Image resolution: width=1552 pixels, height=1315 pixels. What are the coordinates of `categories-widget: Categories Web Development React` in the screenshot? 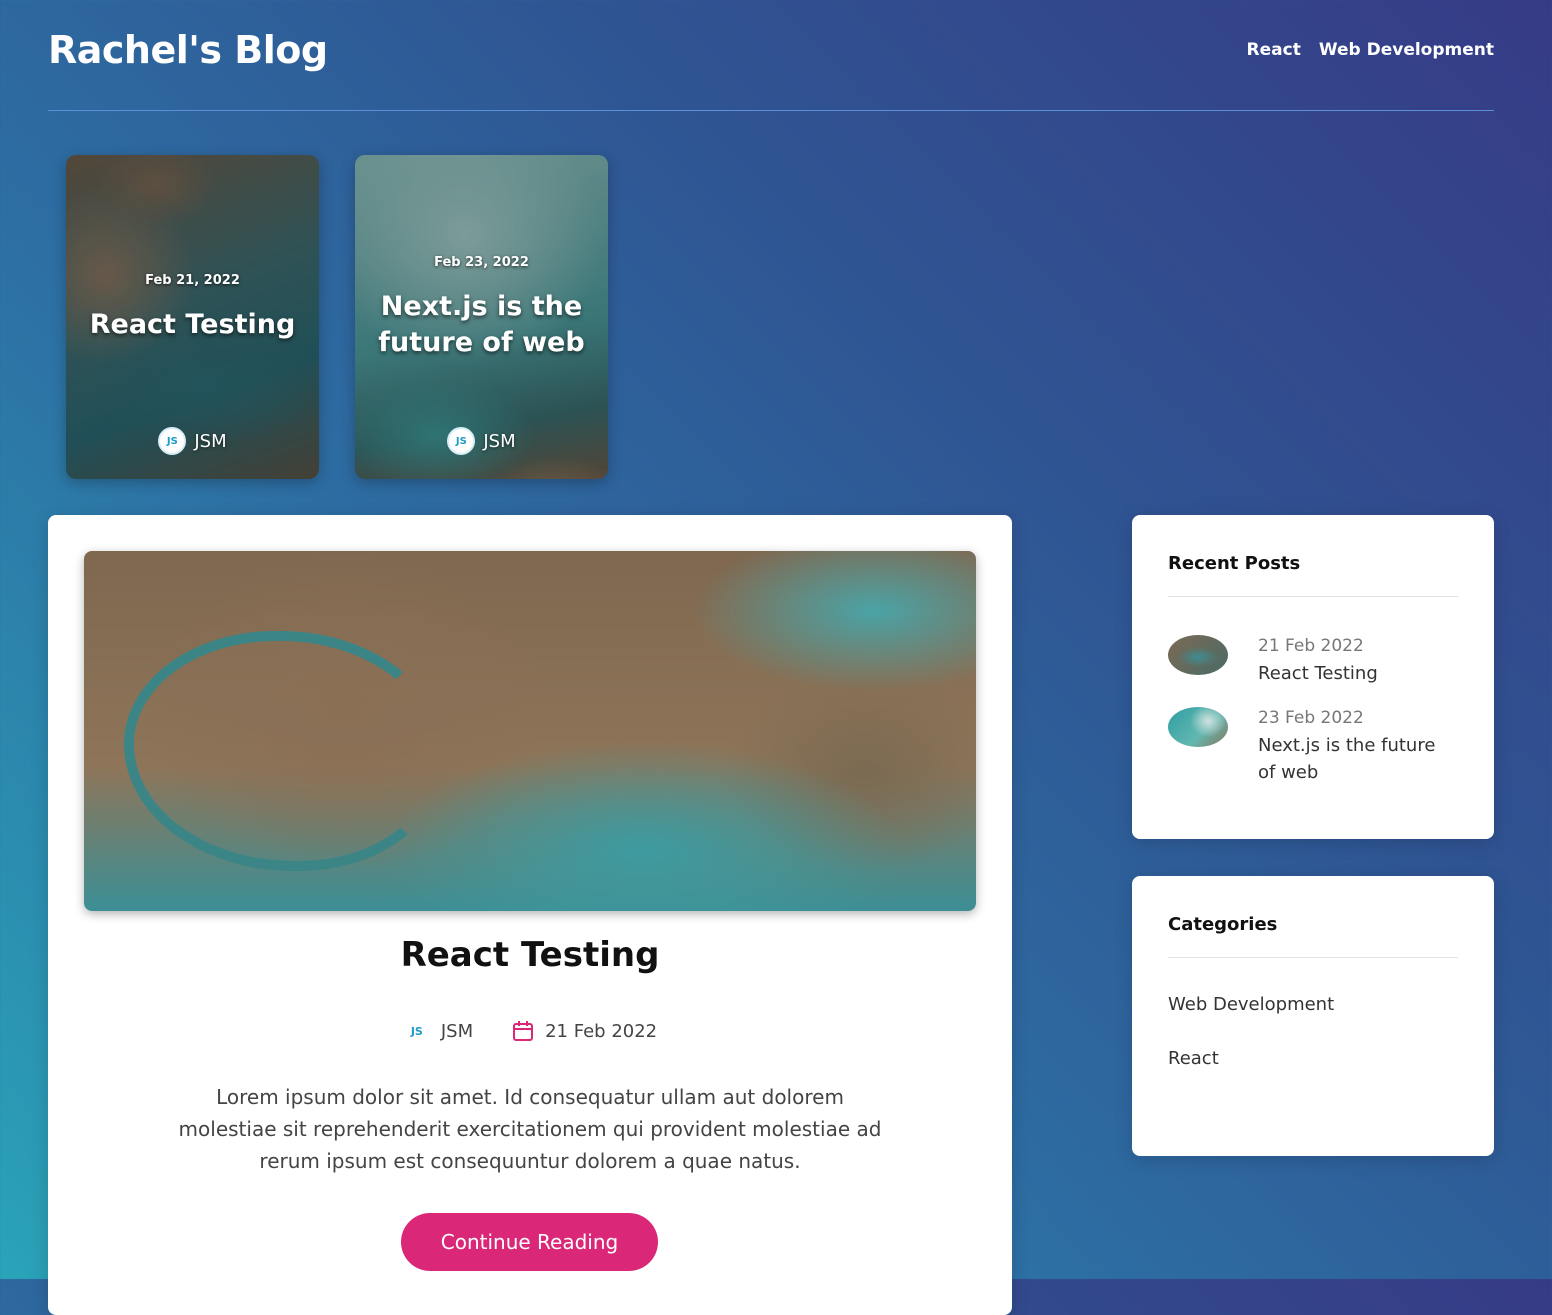 It's located at (1313, 1016).